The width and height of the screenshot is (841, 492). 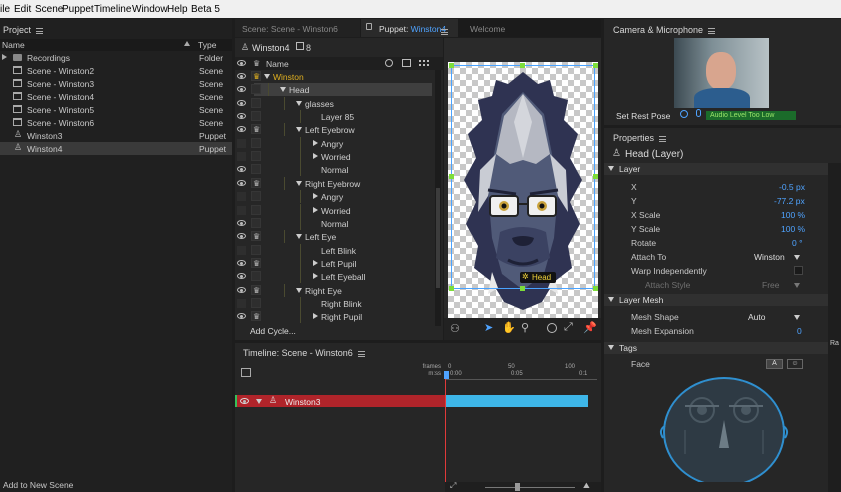 I want to click on project-item: Recordings Folder, so click(x=116, y=57).